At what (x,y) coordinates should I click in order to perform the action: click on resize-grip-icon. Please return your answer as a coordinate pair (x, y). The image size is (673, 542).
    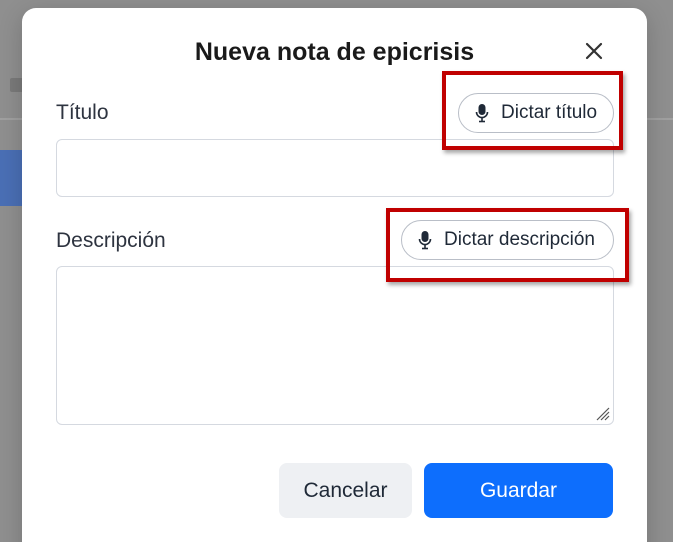
    Looking at the image, I should click on (602, 413).